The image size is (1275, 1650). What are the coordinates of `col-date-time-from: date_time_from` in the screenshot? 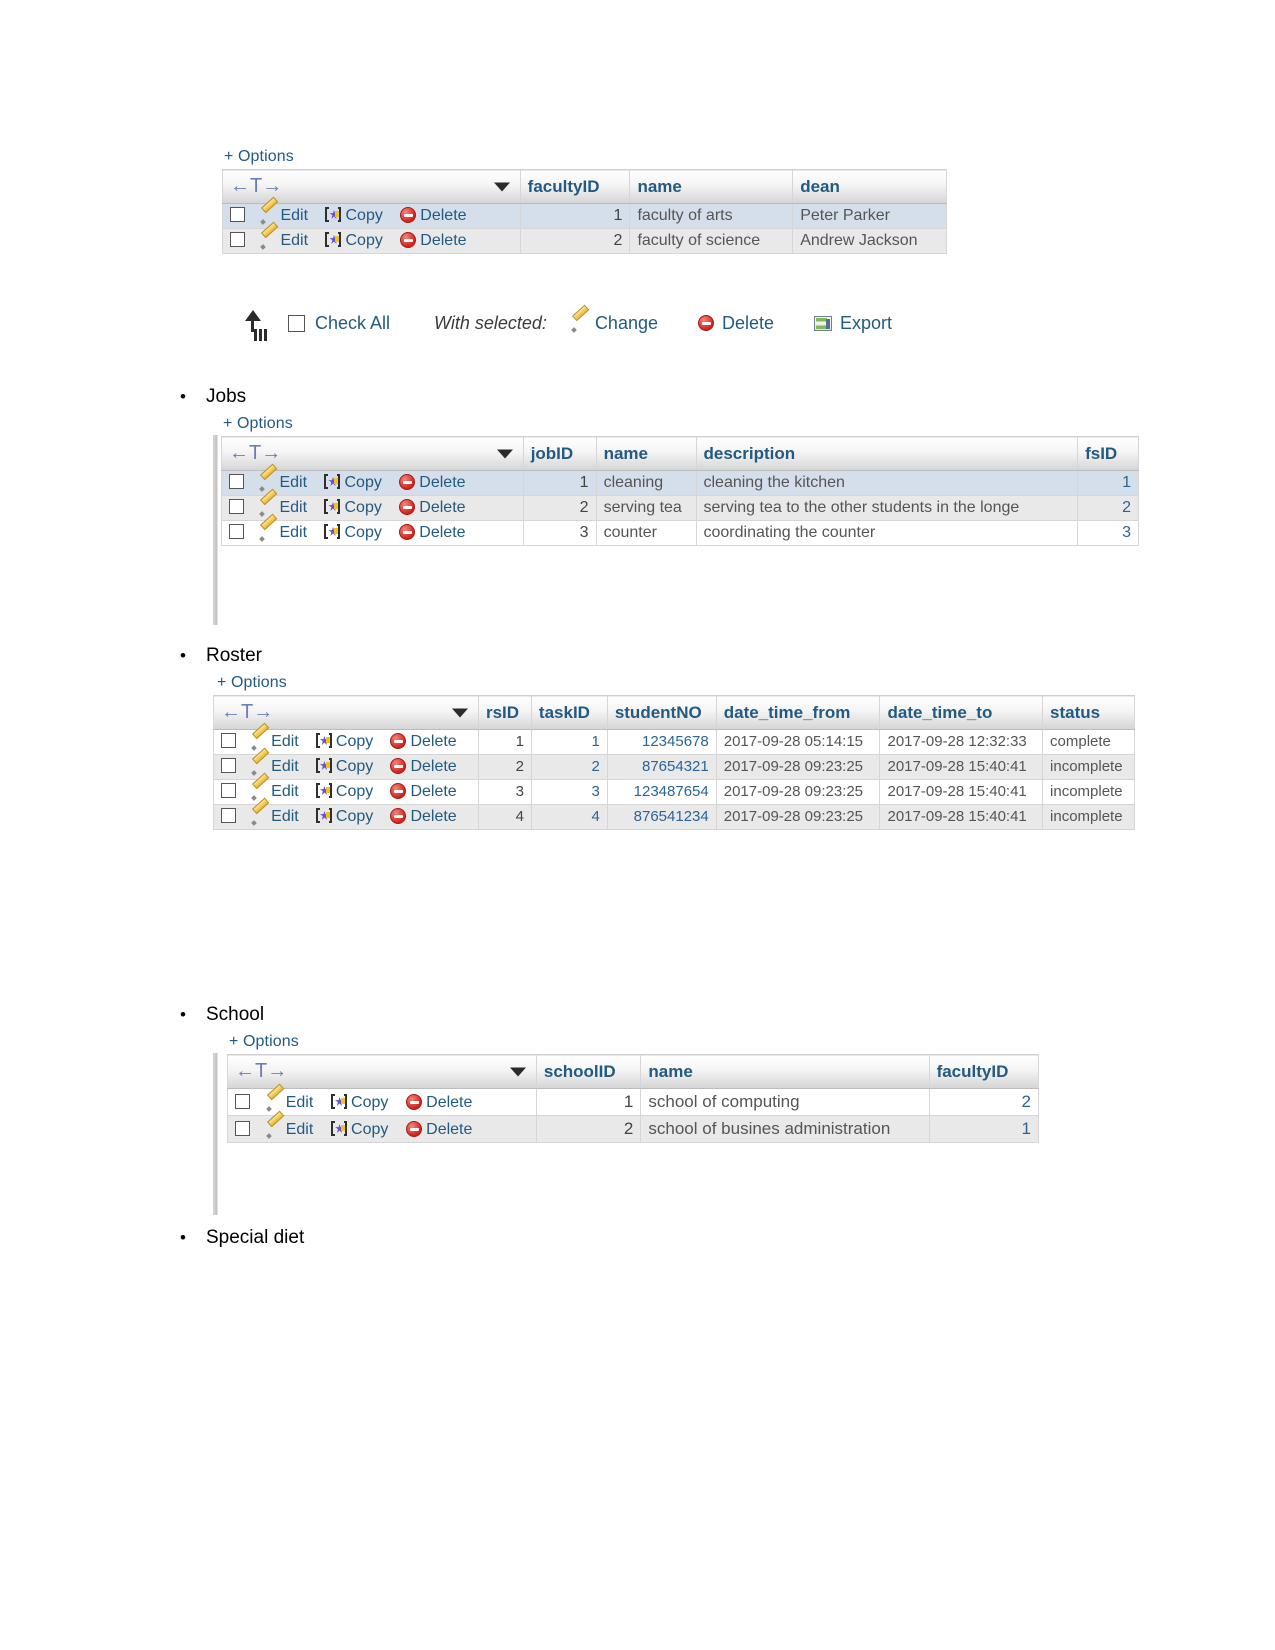 It's located at (798, 712).